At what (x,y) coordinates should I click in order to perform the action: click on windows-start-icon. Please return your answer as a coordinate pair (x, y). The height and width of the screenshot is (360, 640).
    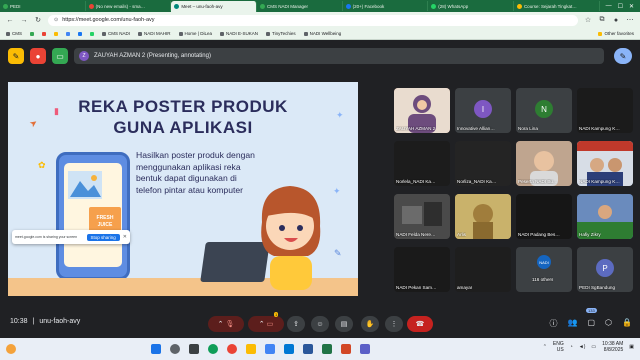
    Looking at the image, I should click on (155, 349).